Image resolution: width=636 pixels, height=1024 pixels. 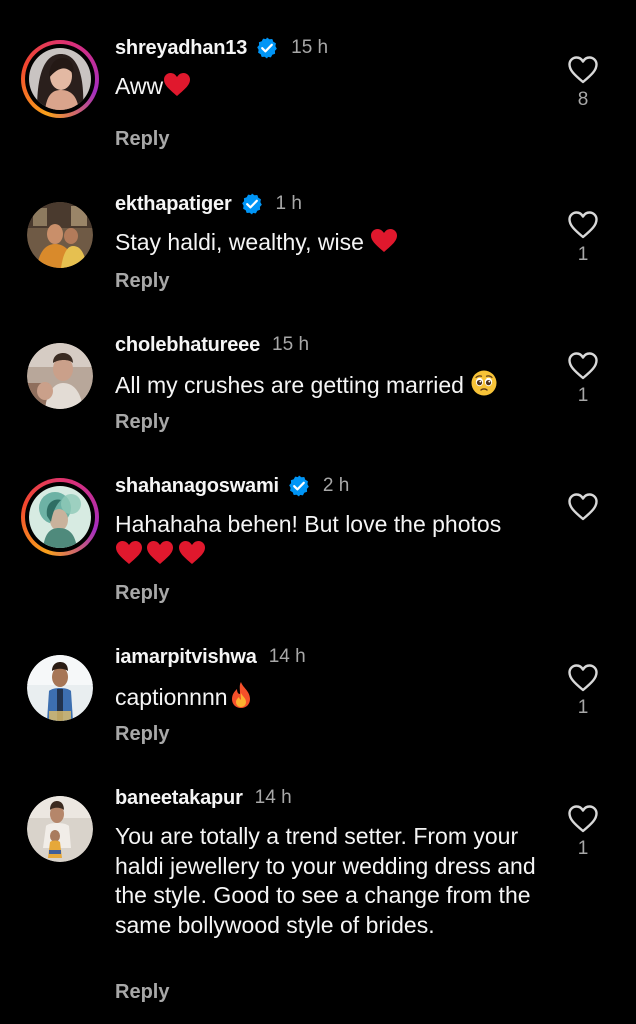 What do you see at coordinates (181, 48) in the screenshot?
I see `comment-username: shreyadhan13` at bounding box center [181, 48].